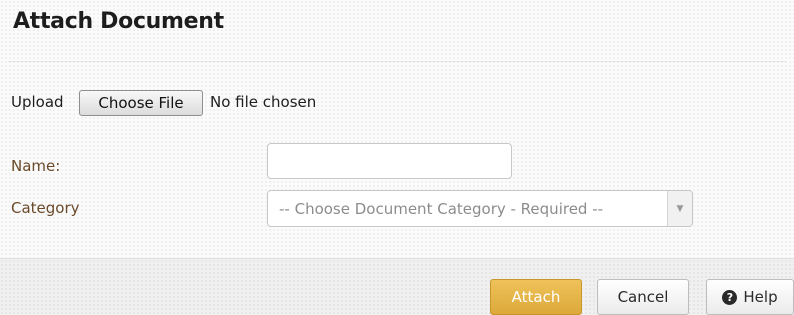 This screenshot has height=315, width=794. What do you see at coordinates (37, 102) in the screenshot?
I see `upload-label: Upload` at bounding box center [37, 102].